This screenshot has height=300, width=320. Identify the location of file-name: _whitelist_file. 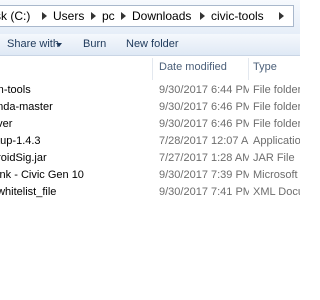
(28, 192).